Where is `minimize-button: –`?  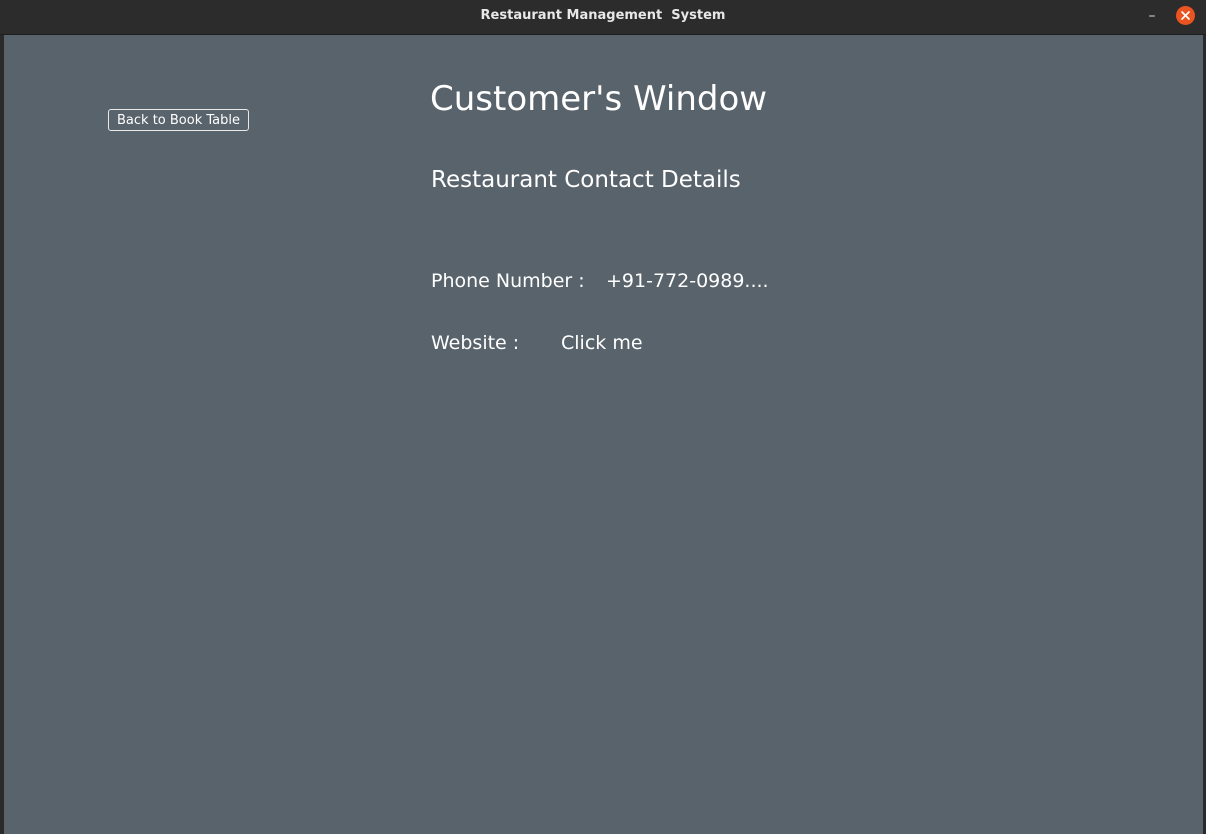
minimize-button: – is located at coordinates (1152, 16).